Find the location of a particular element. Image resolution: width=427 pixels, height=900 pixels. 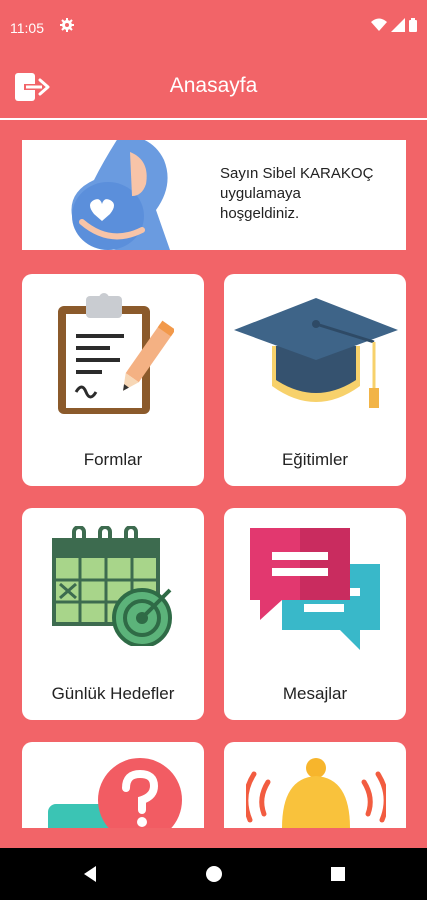

welcome-line-1: Sayın Sibel KARAKOÇ is located at coordinates (297, 173).